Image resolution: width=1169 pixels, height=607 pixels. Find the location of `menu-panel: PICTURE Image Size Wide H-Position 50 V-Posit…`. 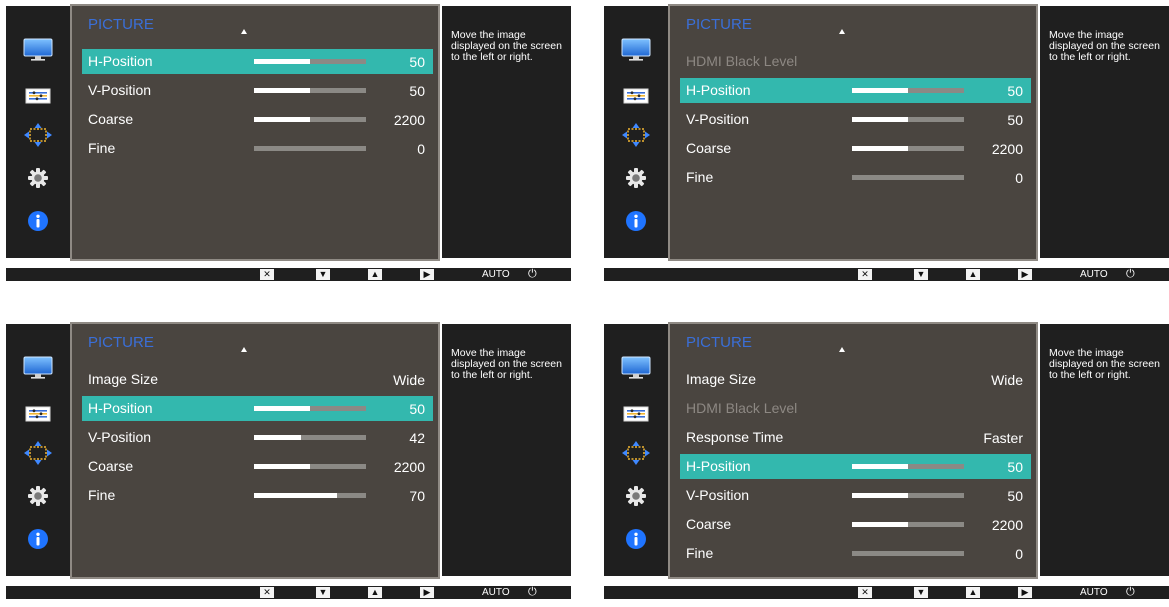

menu-panel: PICTURE Image Size Wide H-Position 50 V-Posit… is located at coordinates (255, 450).